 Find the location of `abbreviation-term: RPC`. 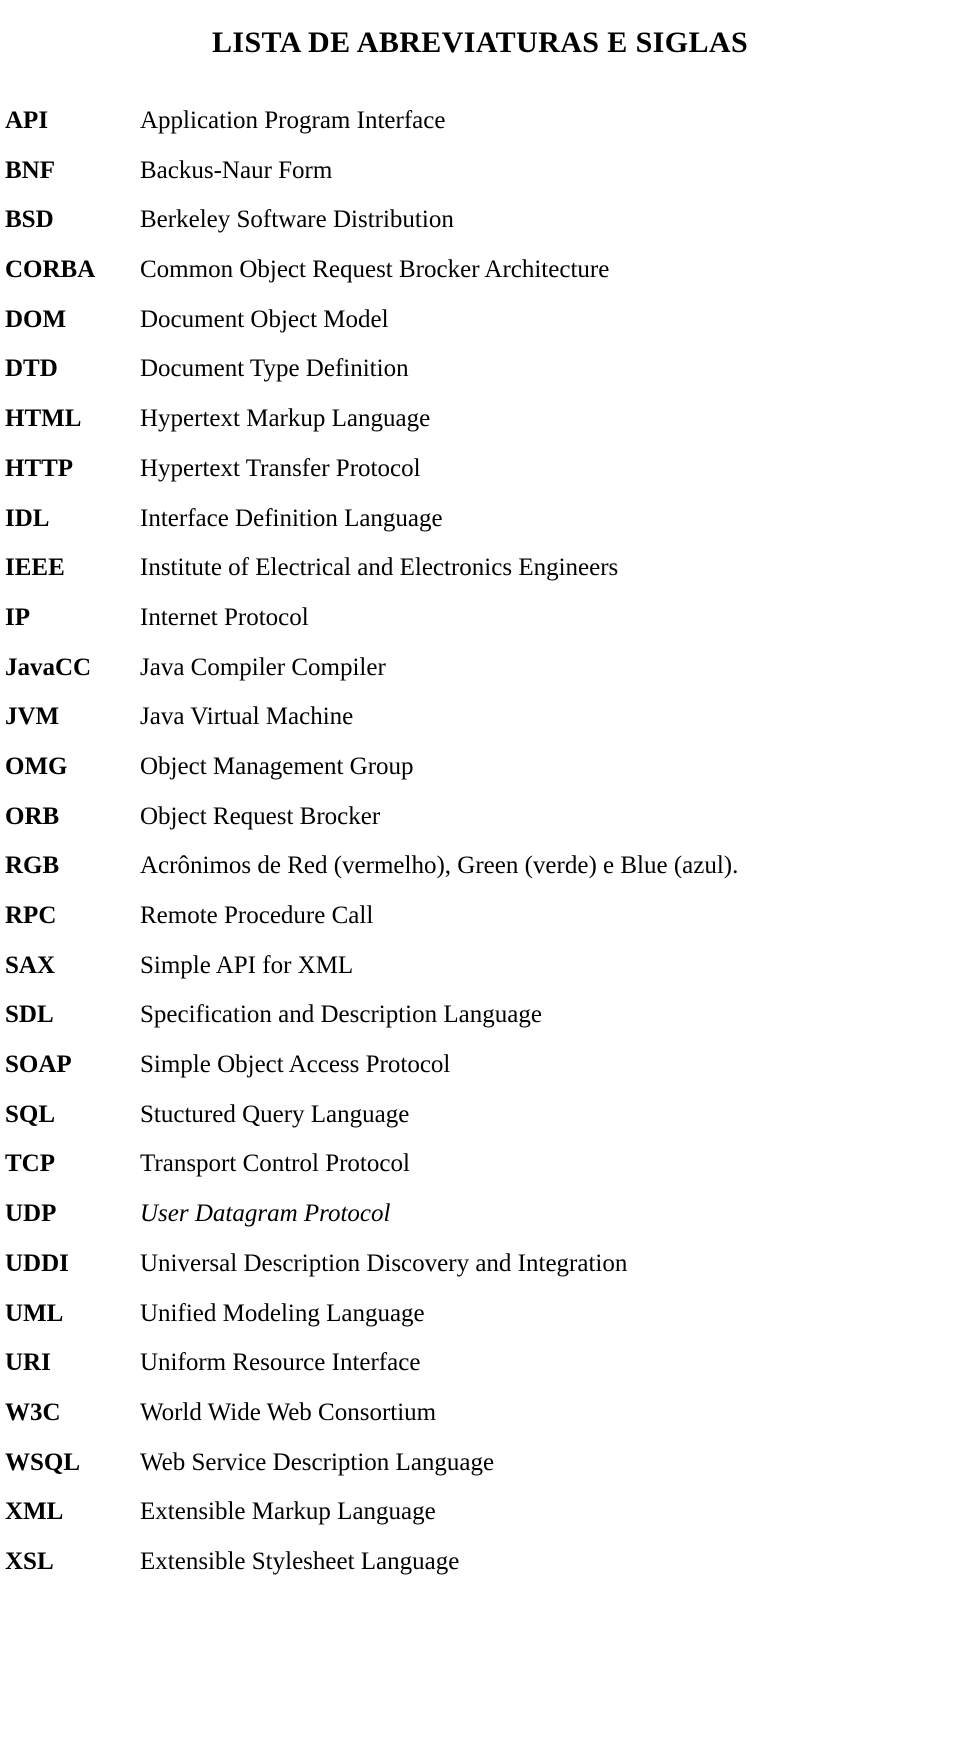

abbreviation-term: RPC is located at coordinates (31, 915).